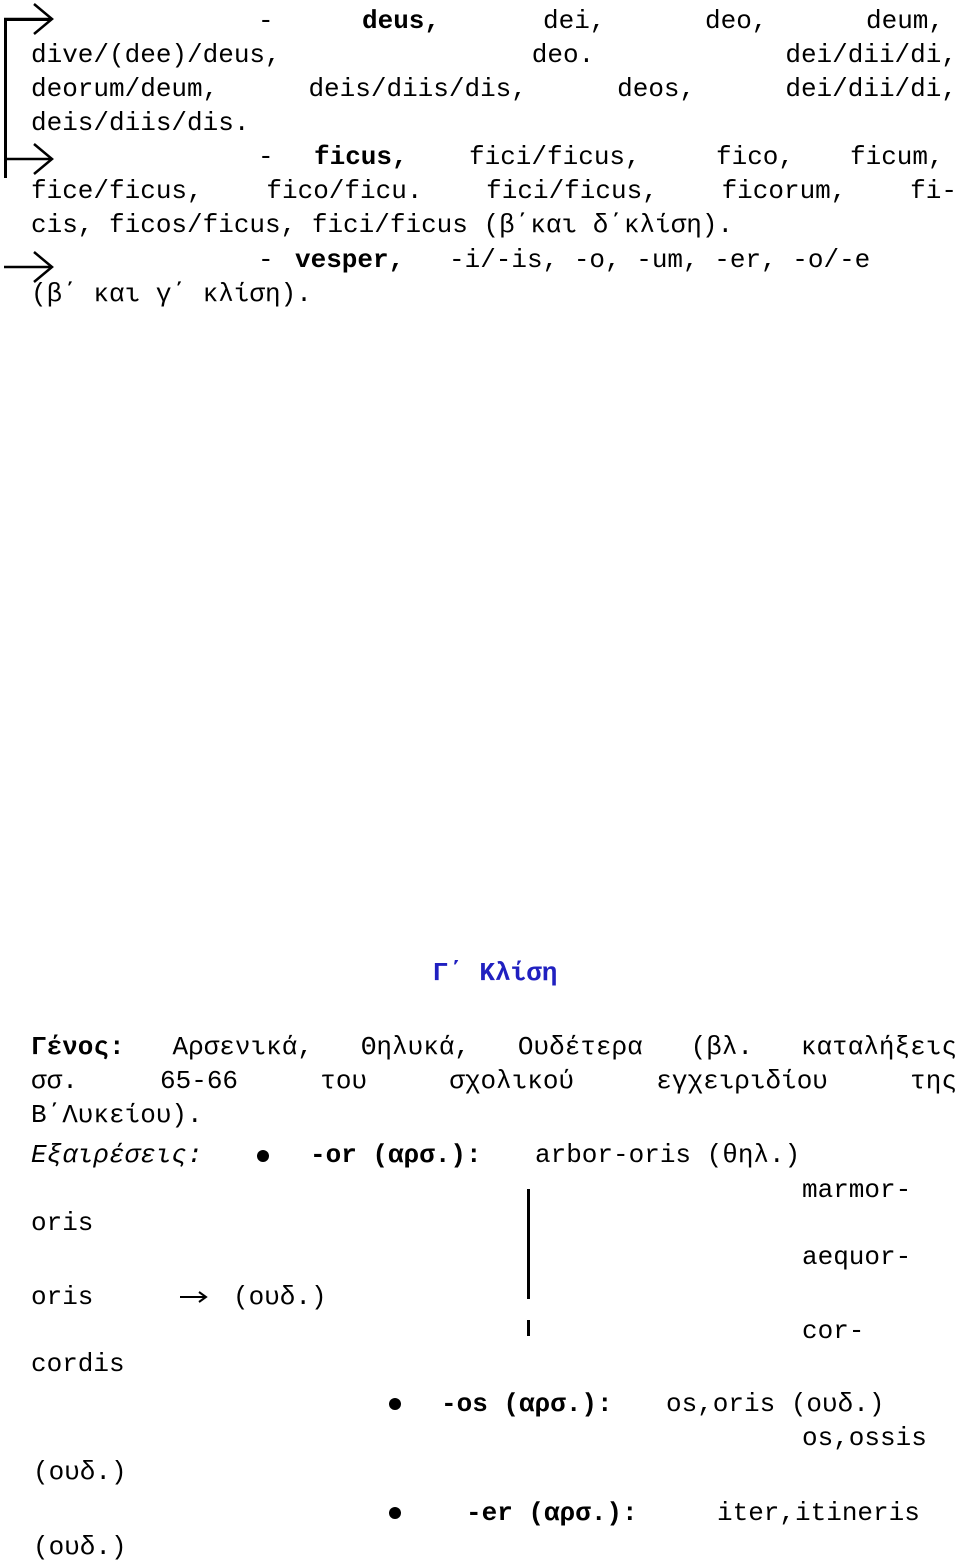 The width and height of the screenshot is (960, 1564). I want to click on text: σσ., so click(54, 1081).